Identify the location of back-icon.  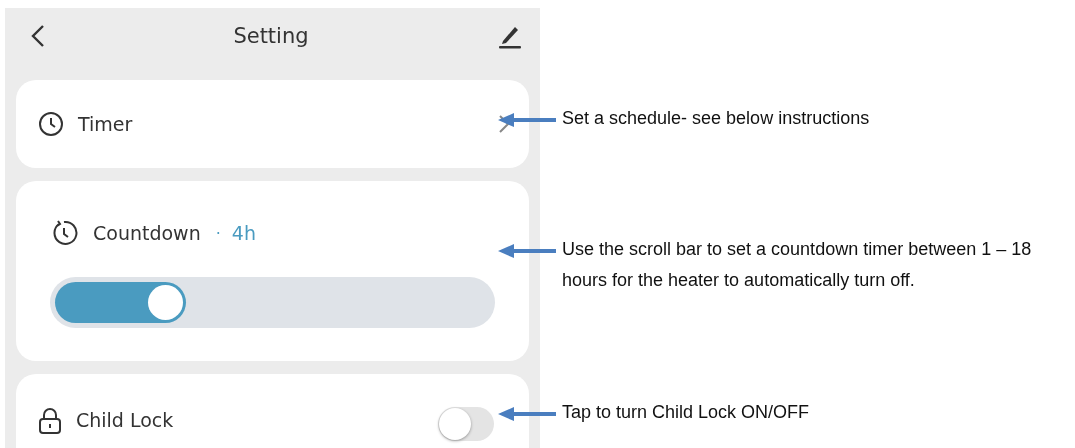
(38, 35).